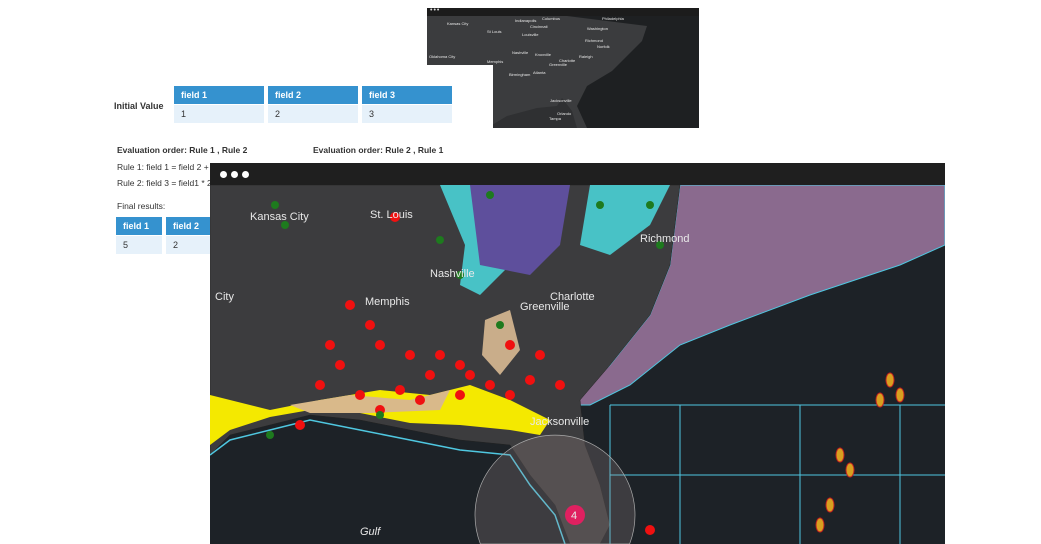  Describe the element at coordinates (563, 12) in the screenshot. I see `window-title-dots: •••` at that location.